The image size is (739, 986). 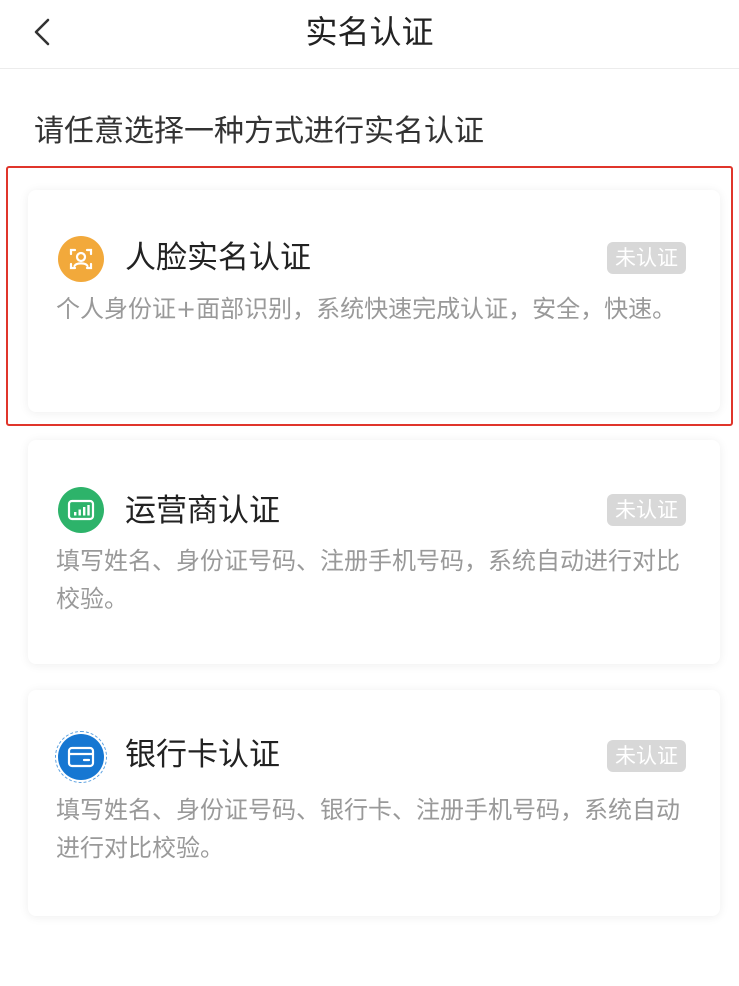 What do you see at coordinates (81, 757) in the screenshot?
I see `bank-card-icon` at bounding box center [81, 757].